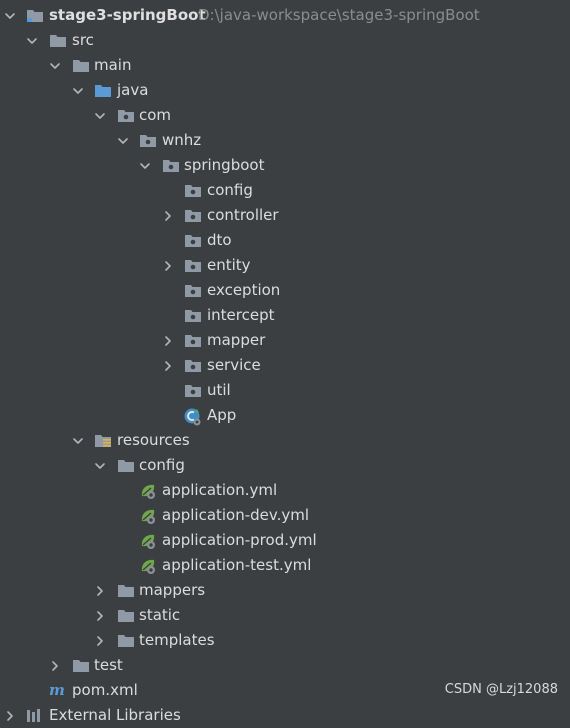 The width and height of the screenshot is (570, 728). I want to click on tree-label-external-libraries: External Libraries, so click(115, 715).